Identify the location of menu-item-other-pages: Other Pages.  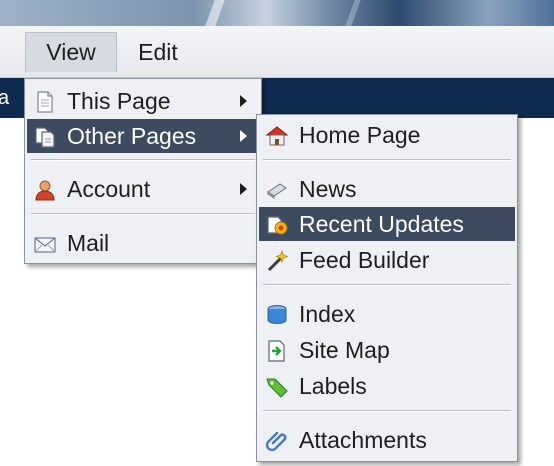
(143, 136).